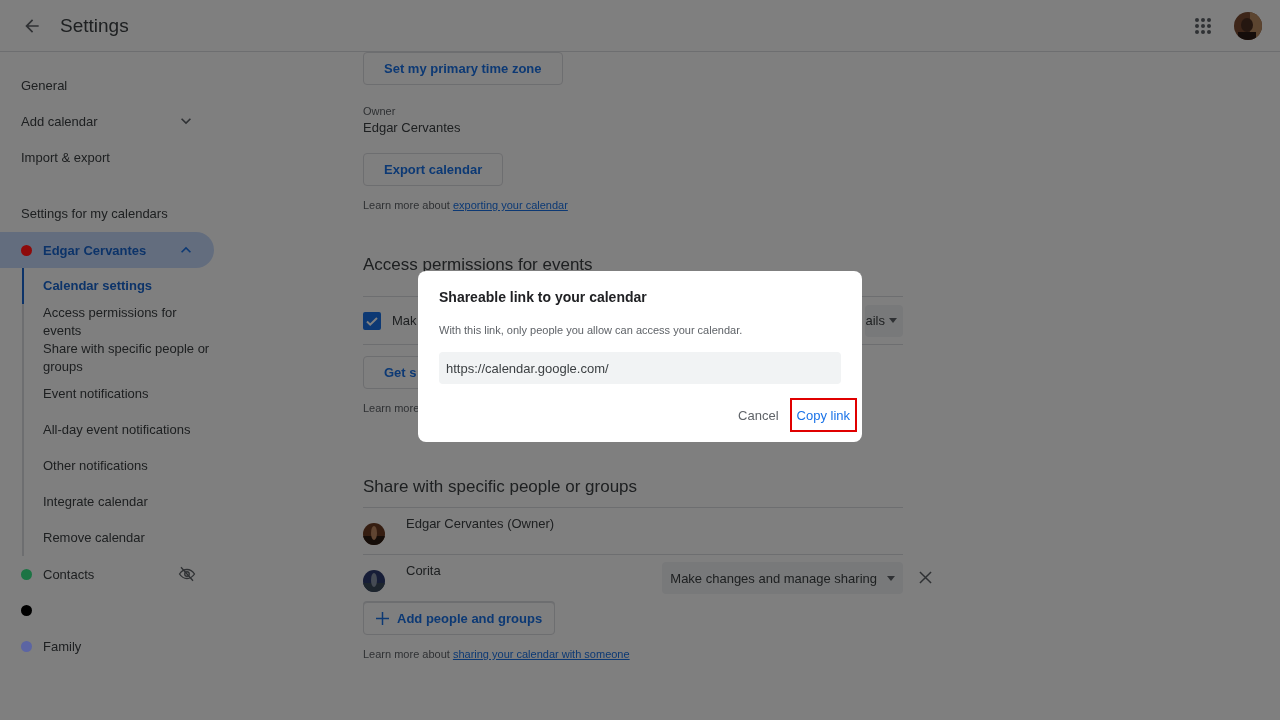  Describe the element at coordinates (128, 466) in the screenshot. I see `settings-link: Other notifications` at that location.